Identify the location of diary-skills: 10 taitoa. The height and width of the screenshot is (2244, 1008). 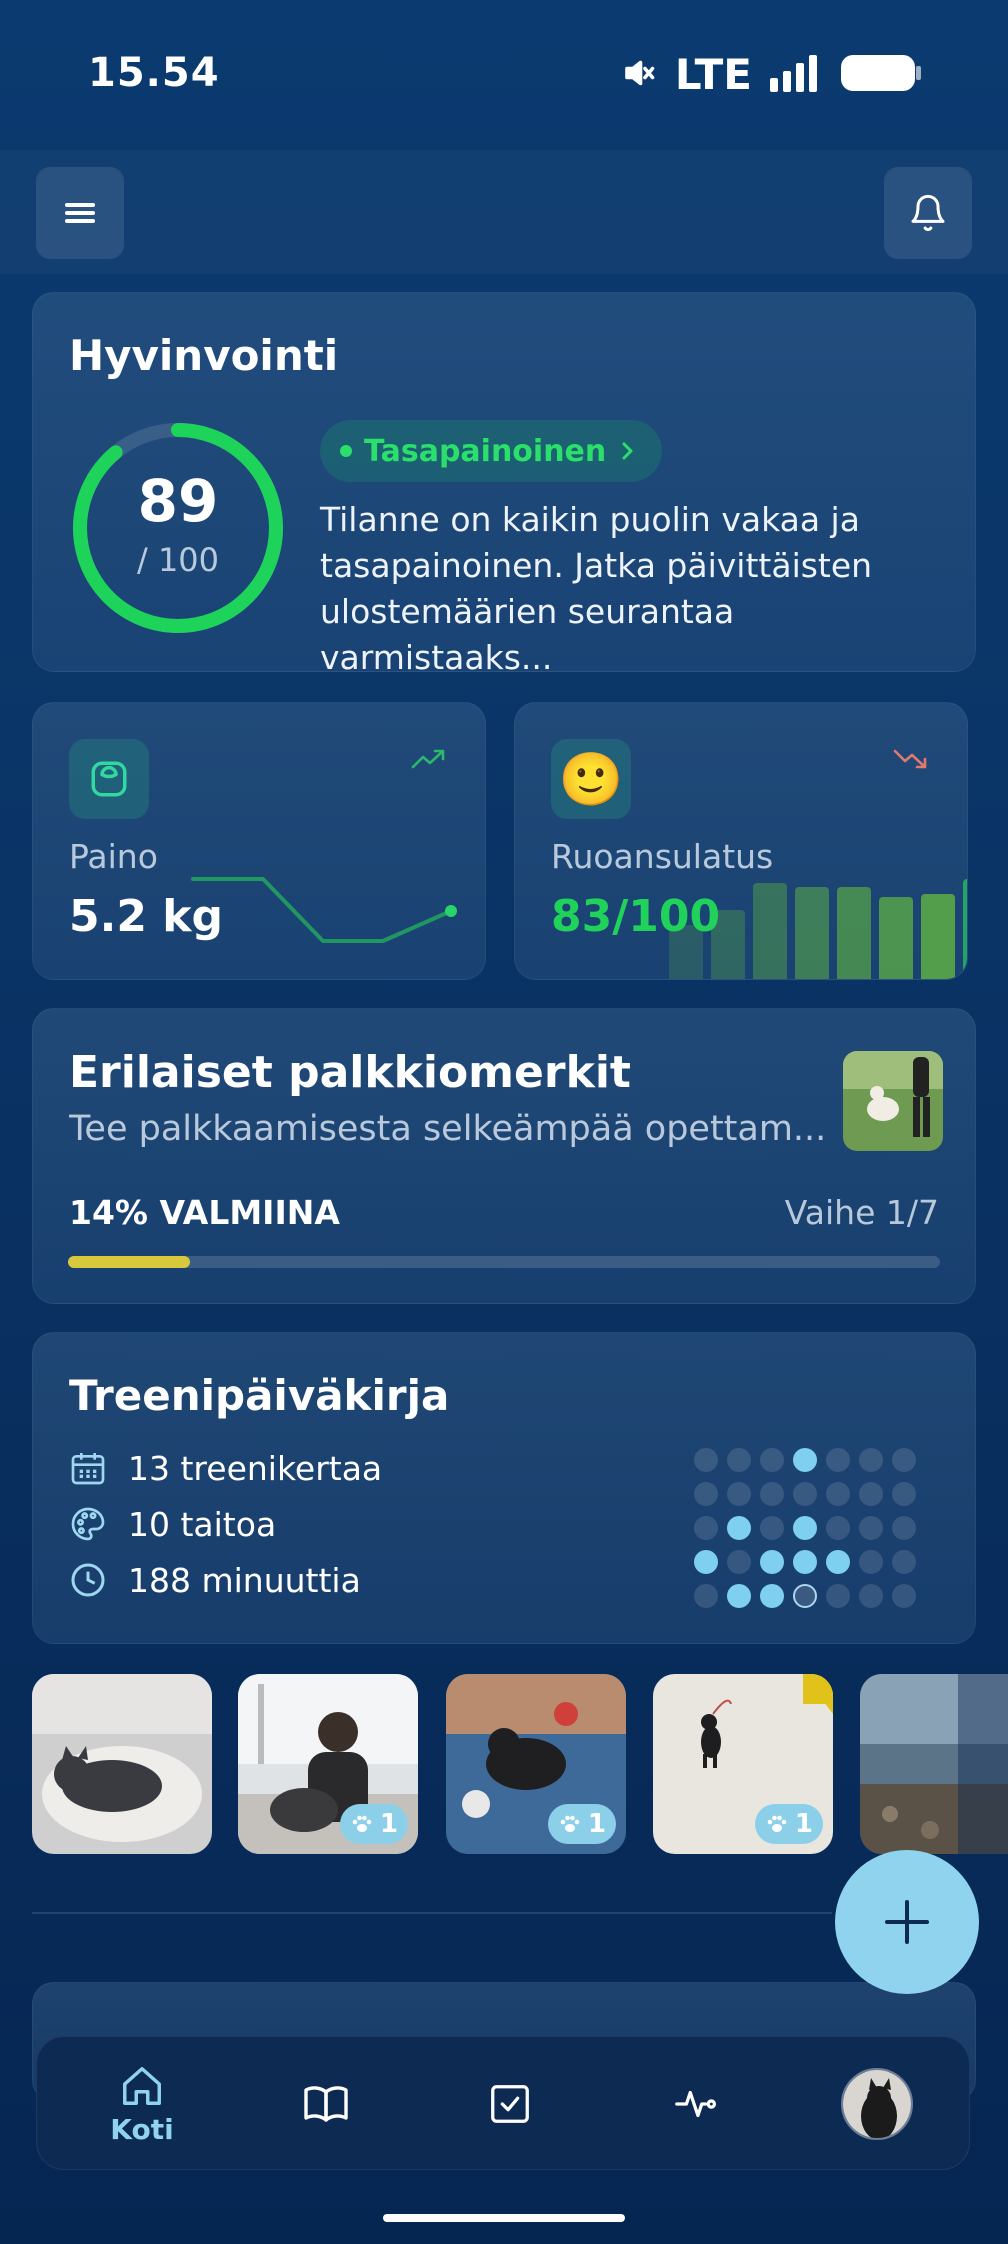
(202, 1524).